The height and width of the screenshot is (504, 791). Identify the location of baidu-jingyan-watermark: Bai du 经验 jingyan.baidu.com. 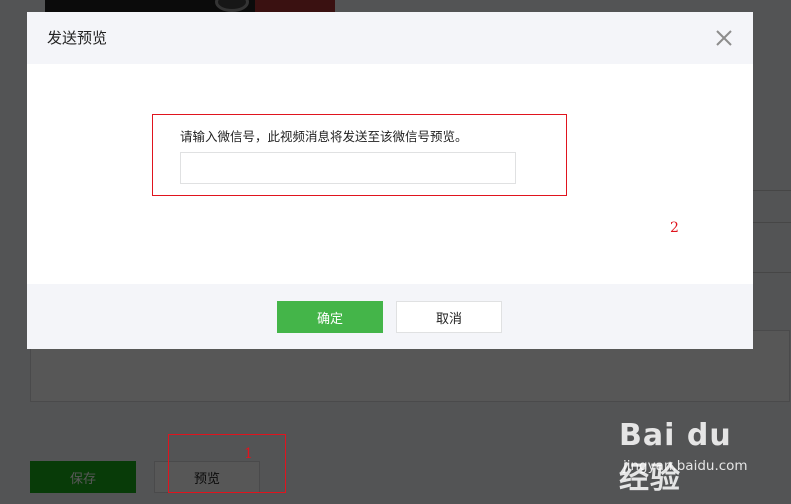
(694, 457).